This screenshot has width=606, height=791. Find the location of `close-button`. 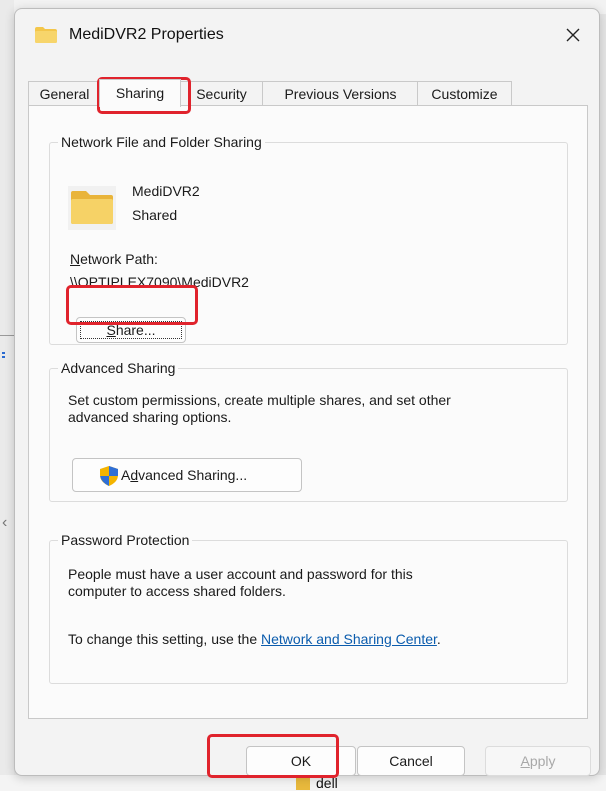

close-button is located at coordinates (573, 35).